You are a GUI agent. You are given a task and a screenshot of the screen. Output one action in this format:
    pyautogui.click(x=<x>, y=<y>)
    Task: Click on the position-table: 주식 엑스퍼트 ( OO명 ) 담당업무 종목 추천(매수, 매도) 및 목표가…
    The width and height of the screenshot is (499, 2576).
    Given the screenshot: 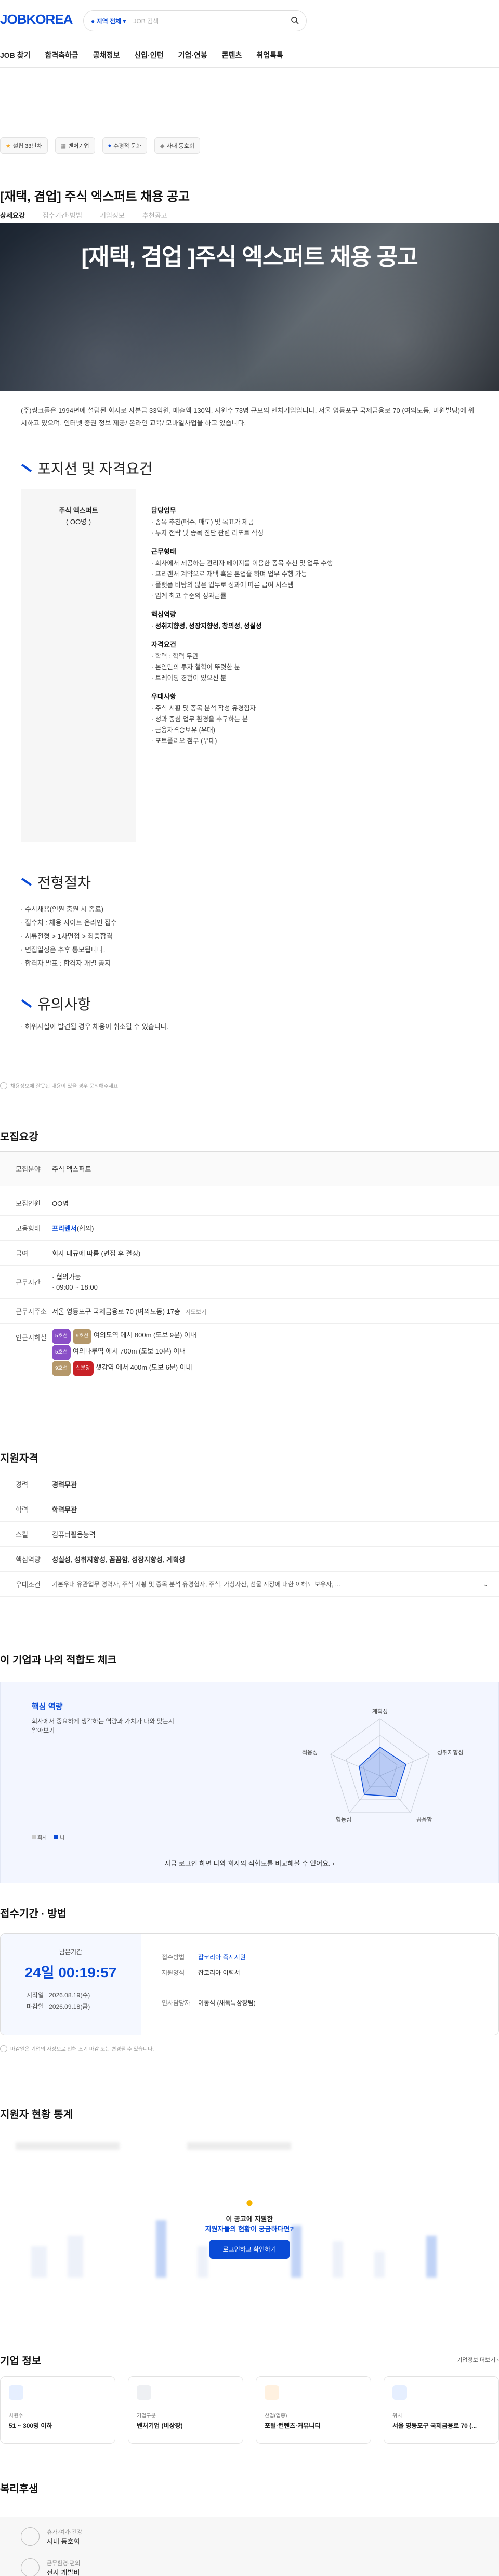 What is the action you would take?
    pyautogui.click(x=249, y=665)
    